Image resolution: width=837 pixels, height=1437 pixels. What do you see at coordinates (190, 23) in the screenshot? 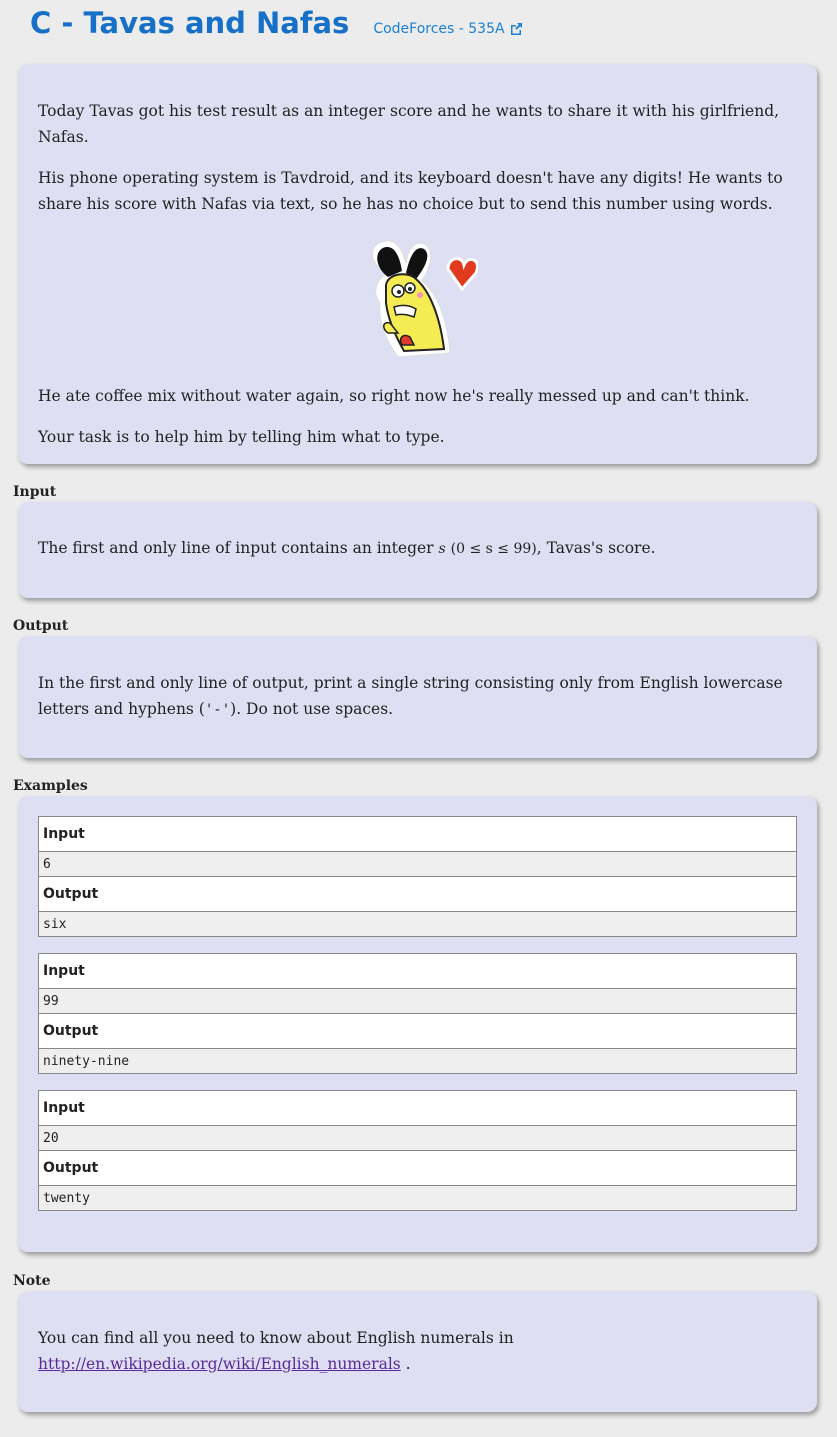
I see `problem-title: C - Tavas and Nafas` at bounding box center [190, 23].